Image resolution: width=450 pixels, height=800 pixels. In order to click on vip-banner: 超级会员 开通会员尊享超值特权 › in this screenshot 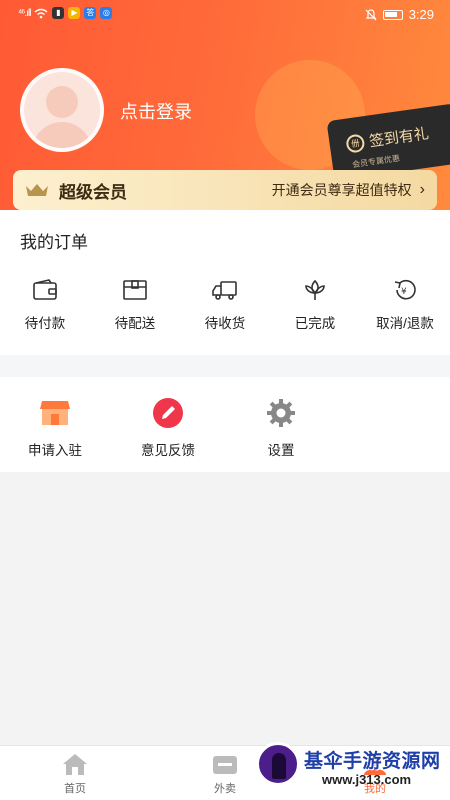, I will do `click(225, 190)`.